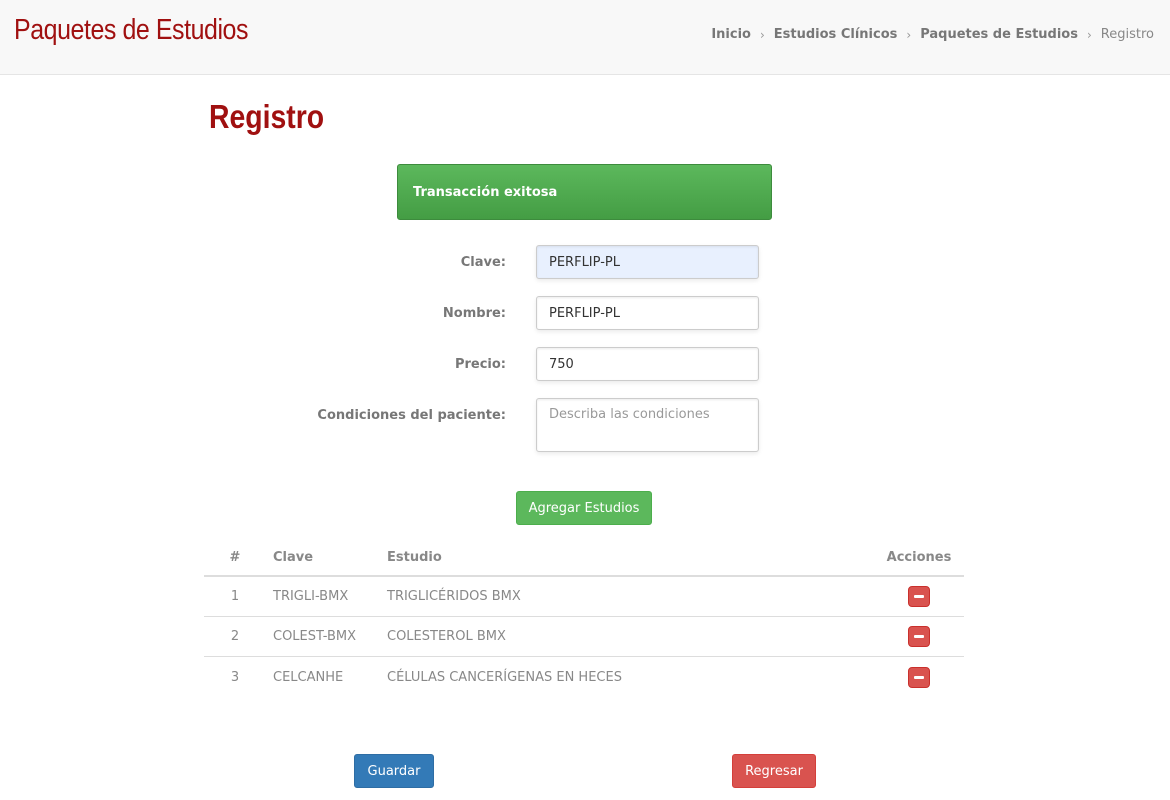  Describe the element at coordinates (731, 34) in the screenshot. I see `breadcrumb-inicio: Inicio` at that location.